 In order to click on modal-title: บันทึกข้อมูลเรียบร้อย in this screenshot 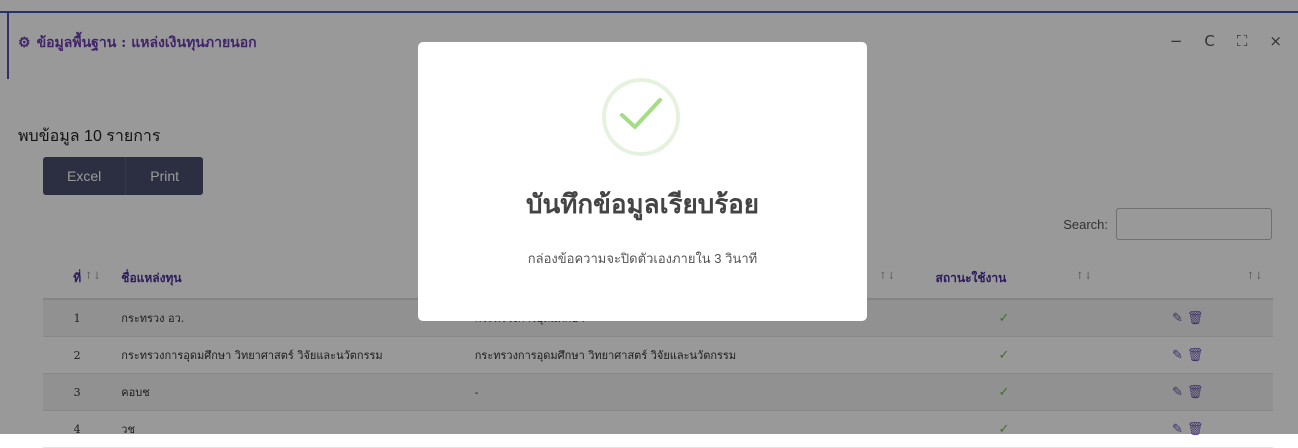, I will do `click(642, 205)`.